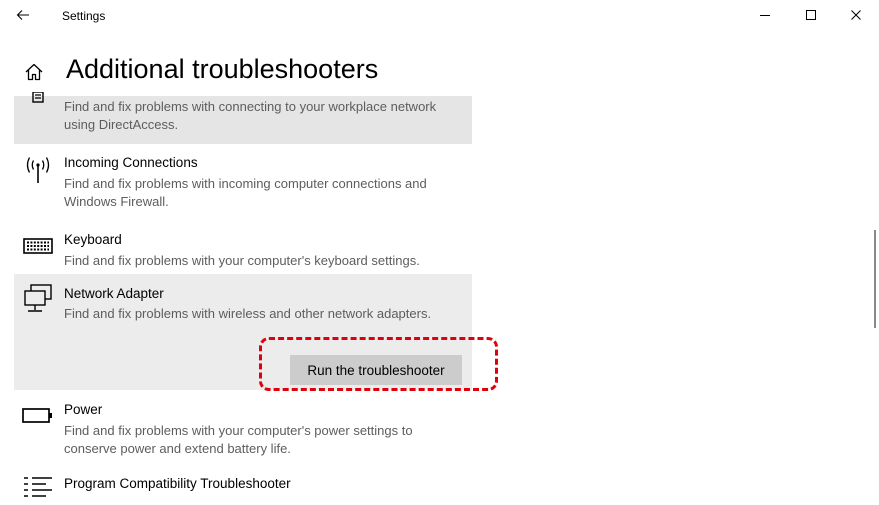  I want to click on app-title: Settings, so click(84, 16).